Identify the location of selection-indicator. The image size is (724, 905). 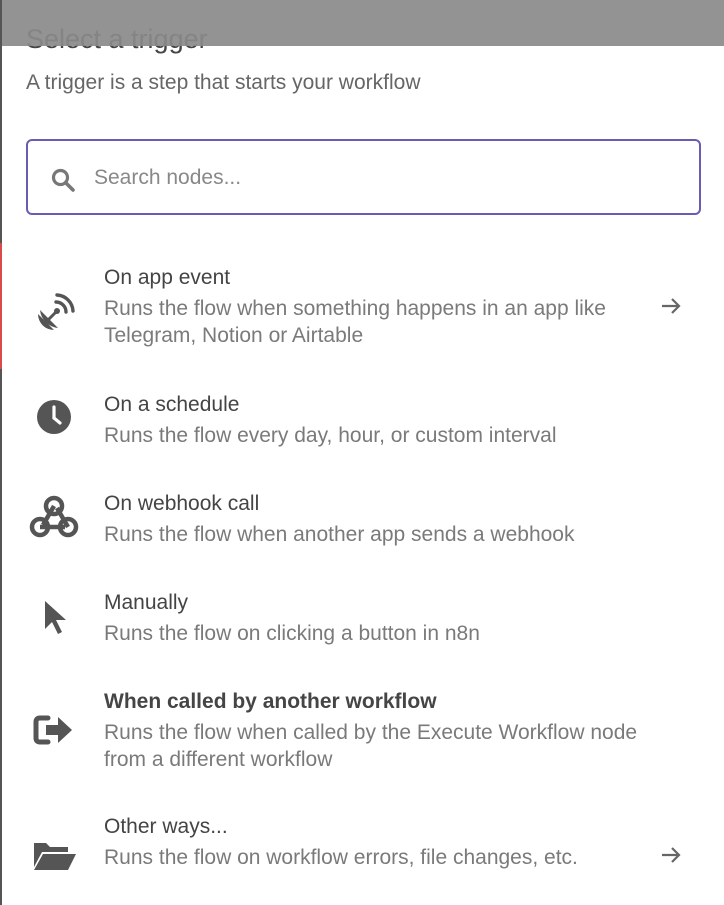
(1, 306).